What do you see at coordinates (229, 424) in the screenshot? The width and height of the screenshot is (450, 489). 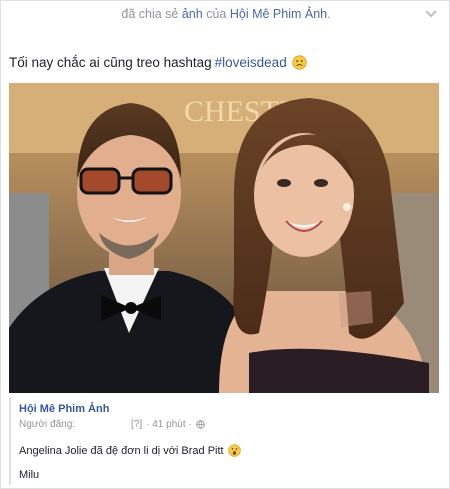 I see `meta-row: Người đăng: [?] · 41 phút ·` at bounding box center [229, 424].